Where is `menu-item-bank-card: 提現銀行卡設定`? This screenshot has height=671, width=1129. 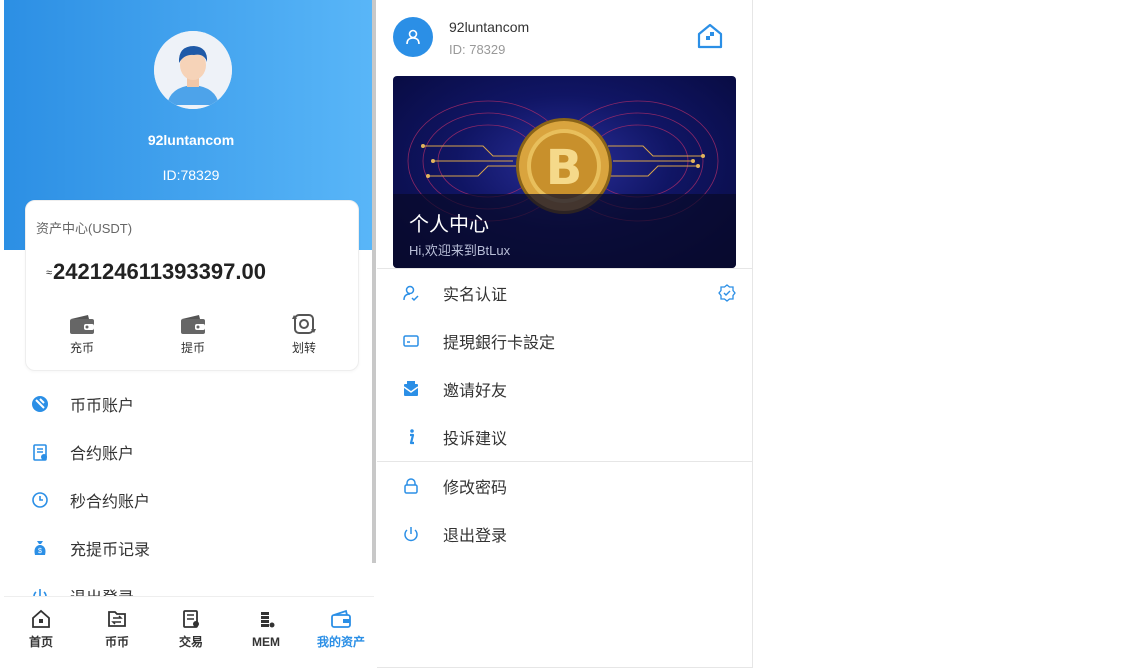
menu-item-bank-card: 提現銀行卡設定 is located at coordinates (565, 341).